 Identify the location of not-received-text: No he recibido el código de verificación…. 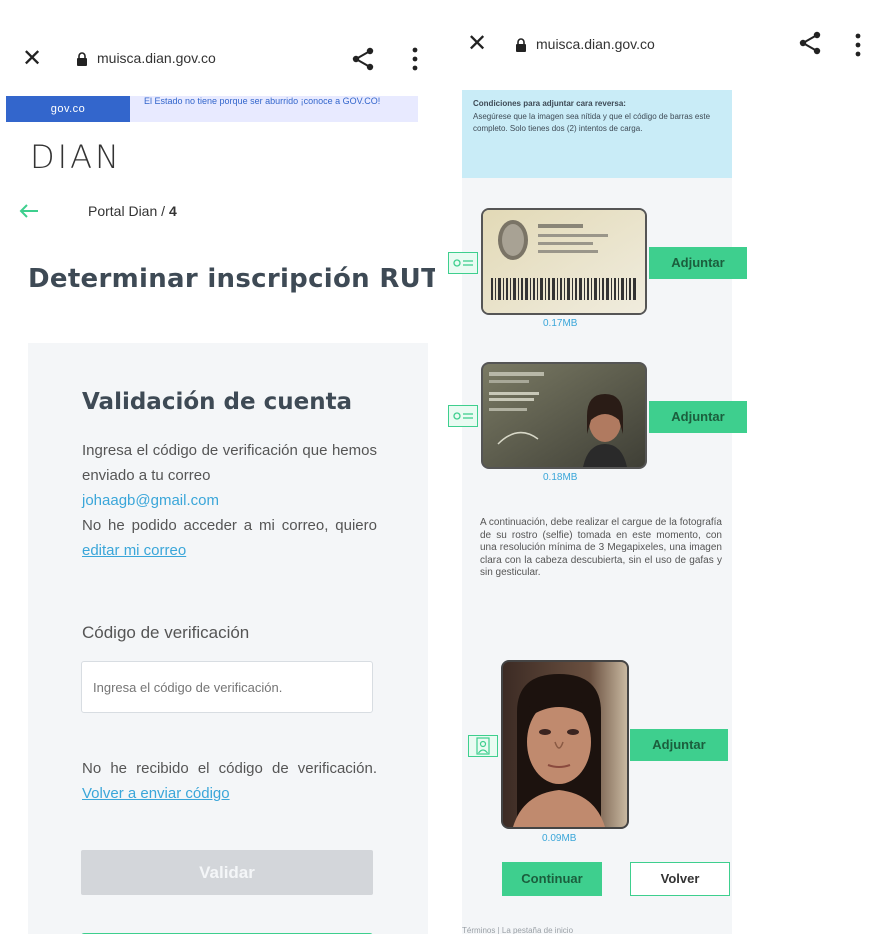
(229, 768).